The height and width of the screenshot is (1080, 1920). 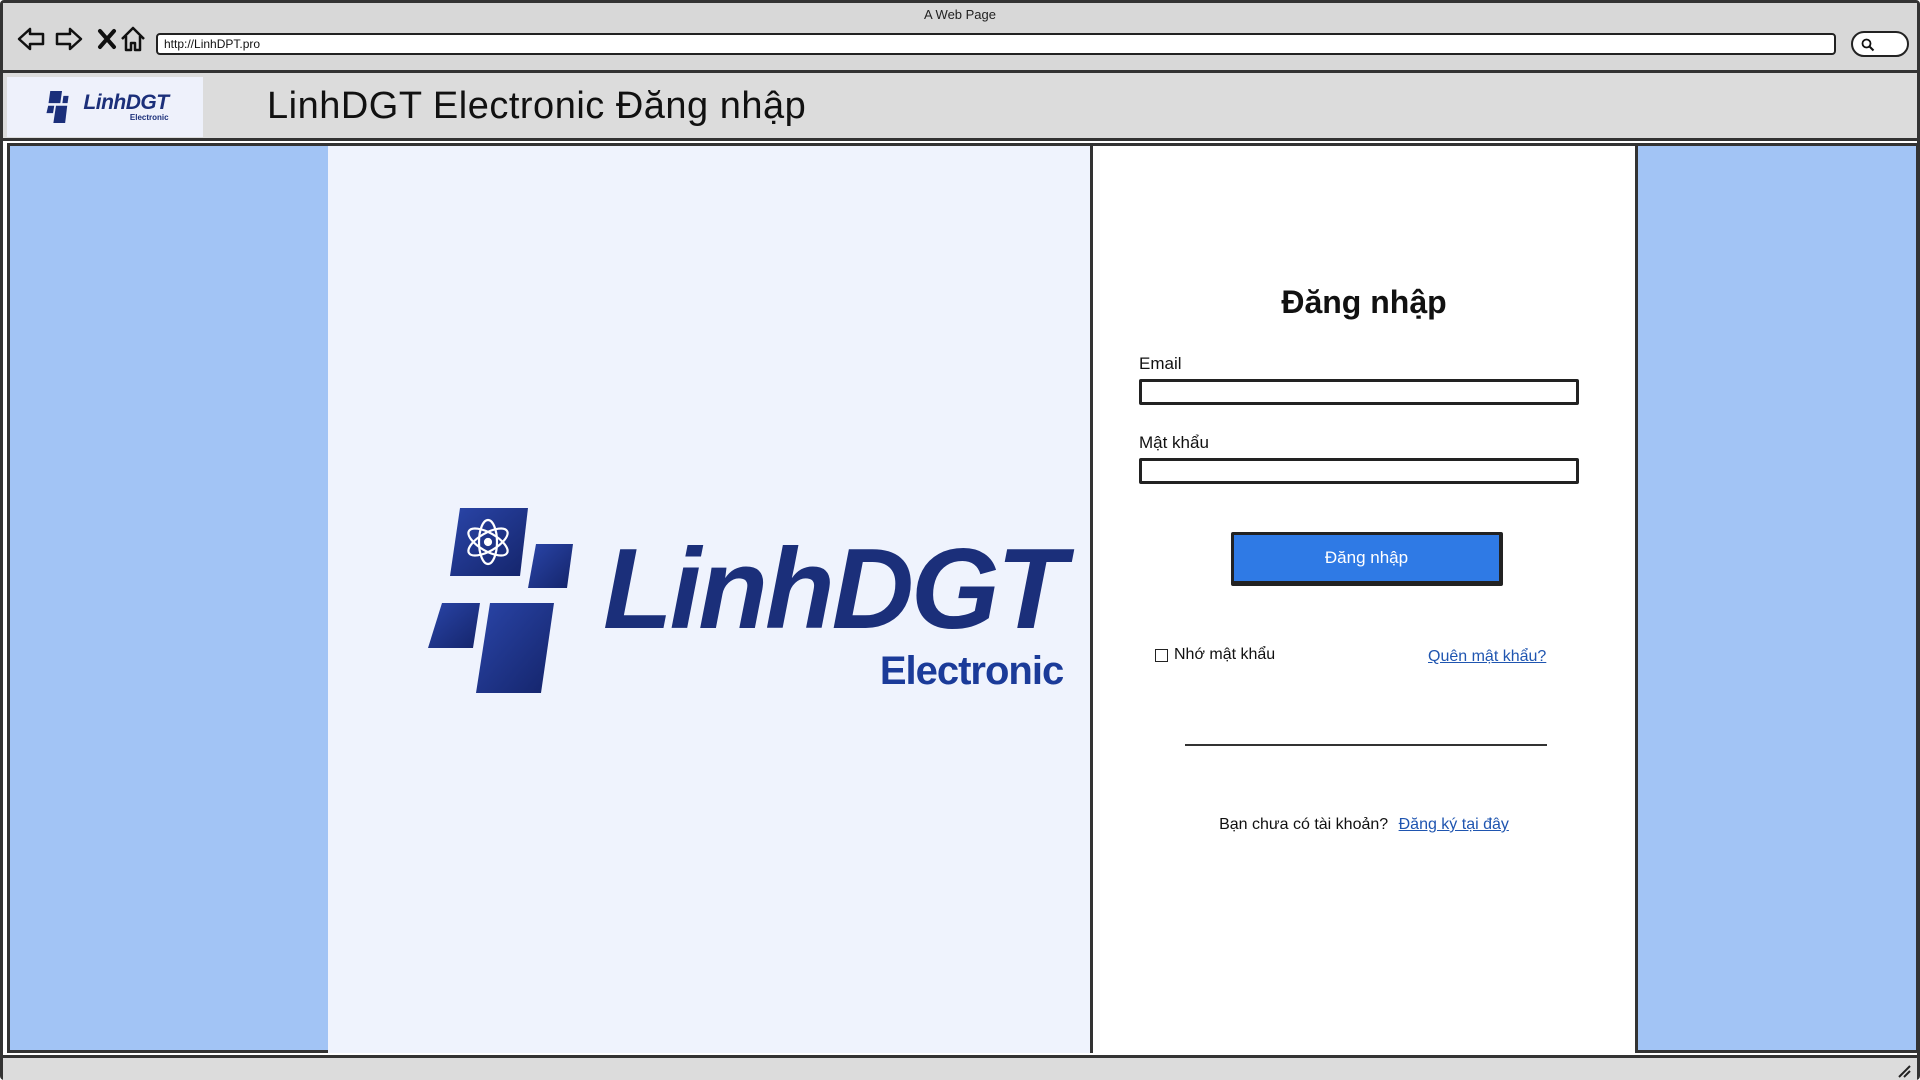 I want to click on signup-row: Bạn chưa có tài khoản? Đăng ký tại đây, so click(x=1364, y=825).